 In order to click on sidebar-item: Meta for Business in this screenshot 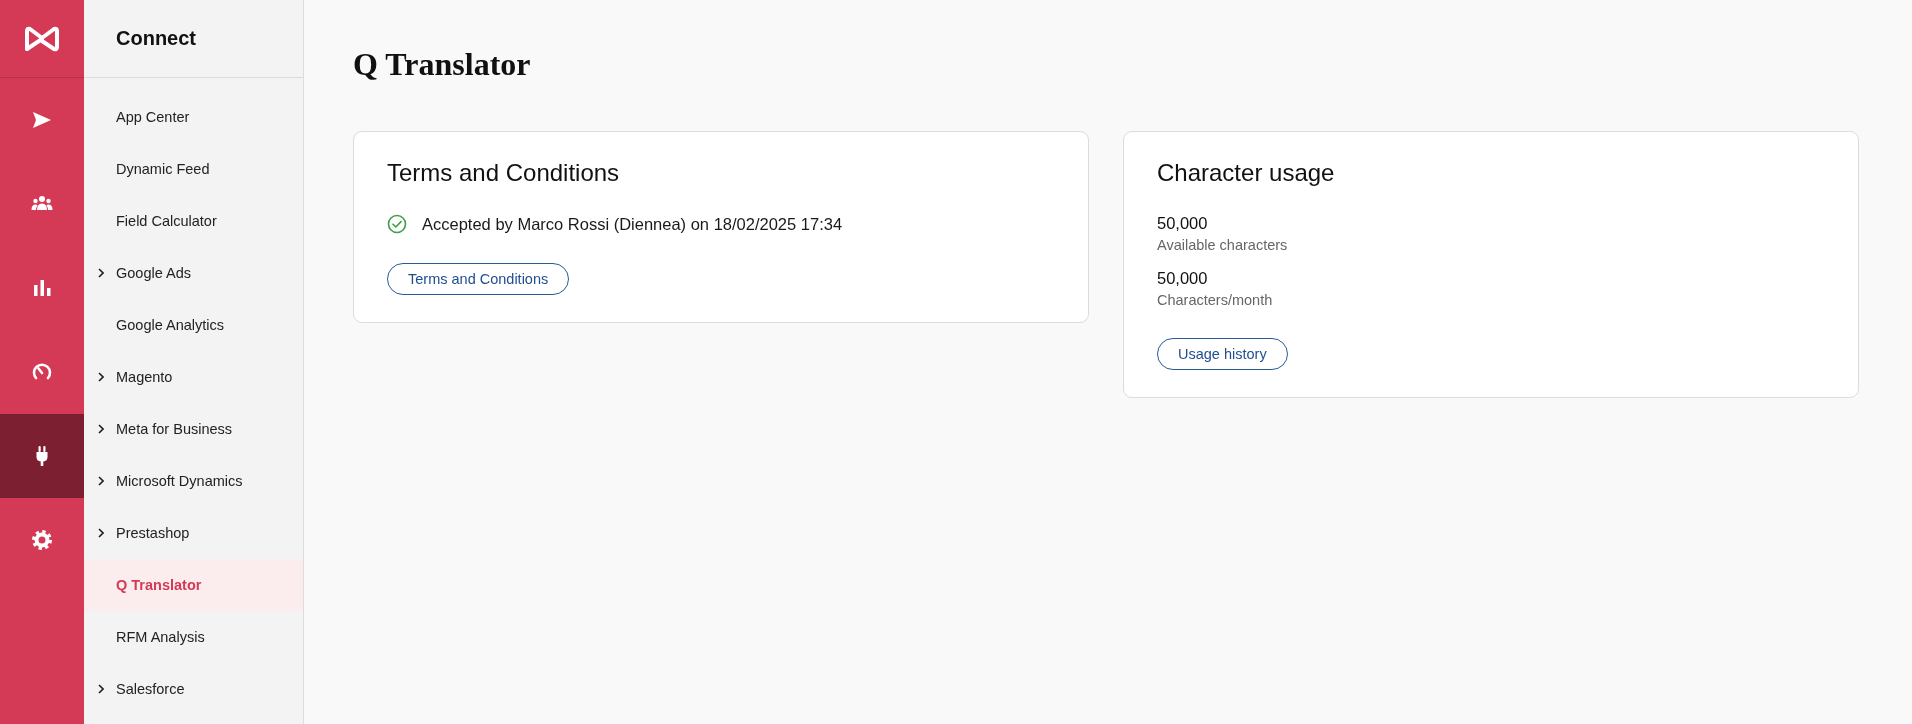, I will do `click(193, 429)`.